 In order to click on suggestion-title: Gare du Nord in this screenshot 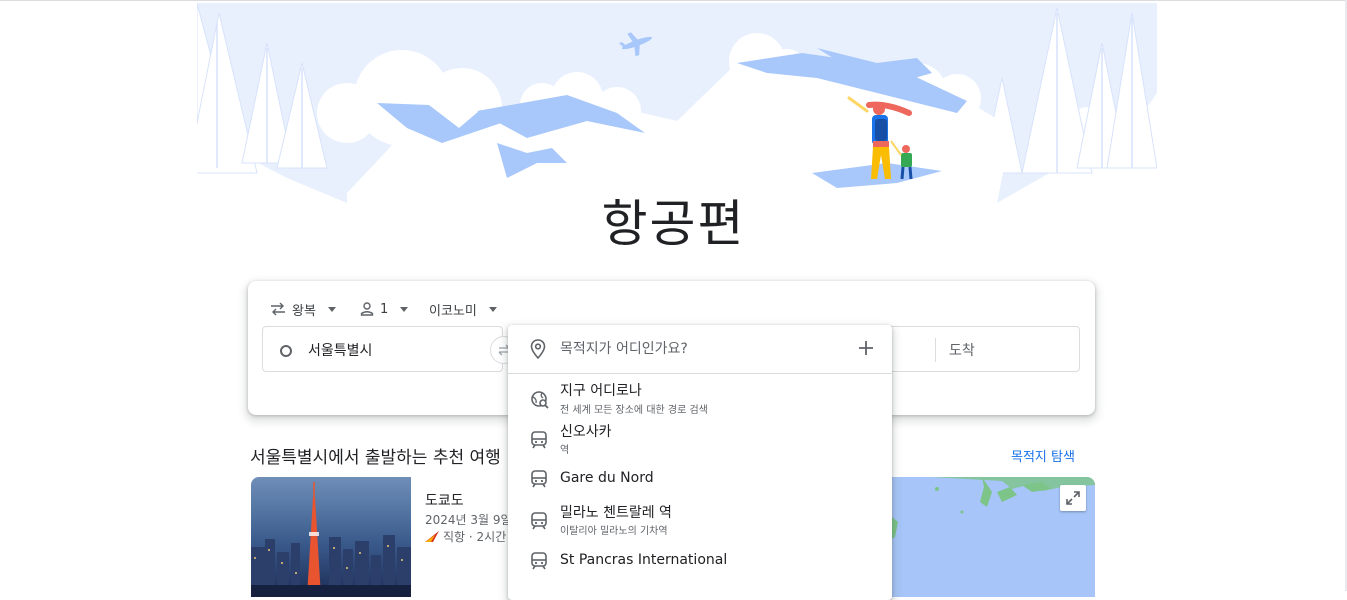, I will do `click(607, 478)`.